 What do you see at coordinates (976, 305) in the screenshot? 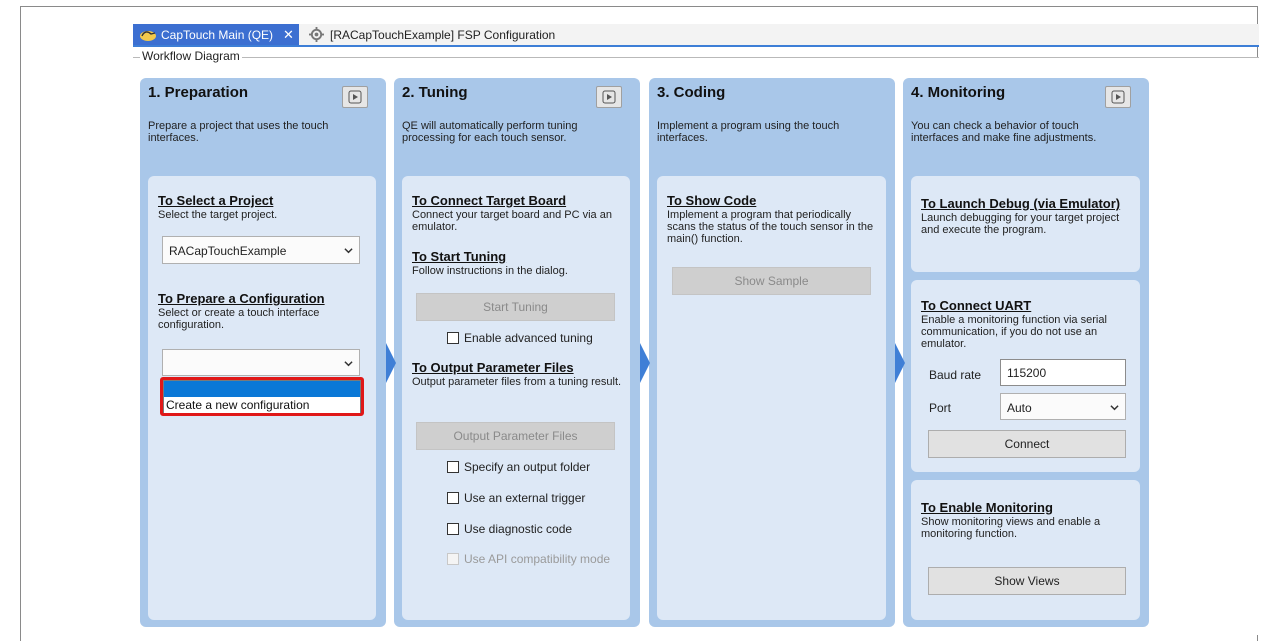
I see `section-title: To Connect UART` at bounding box center [976, 305].